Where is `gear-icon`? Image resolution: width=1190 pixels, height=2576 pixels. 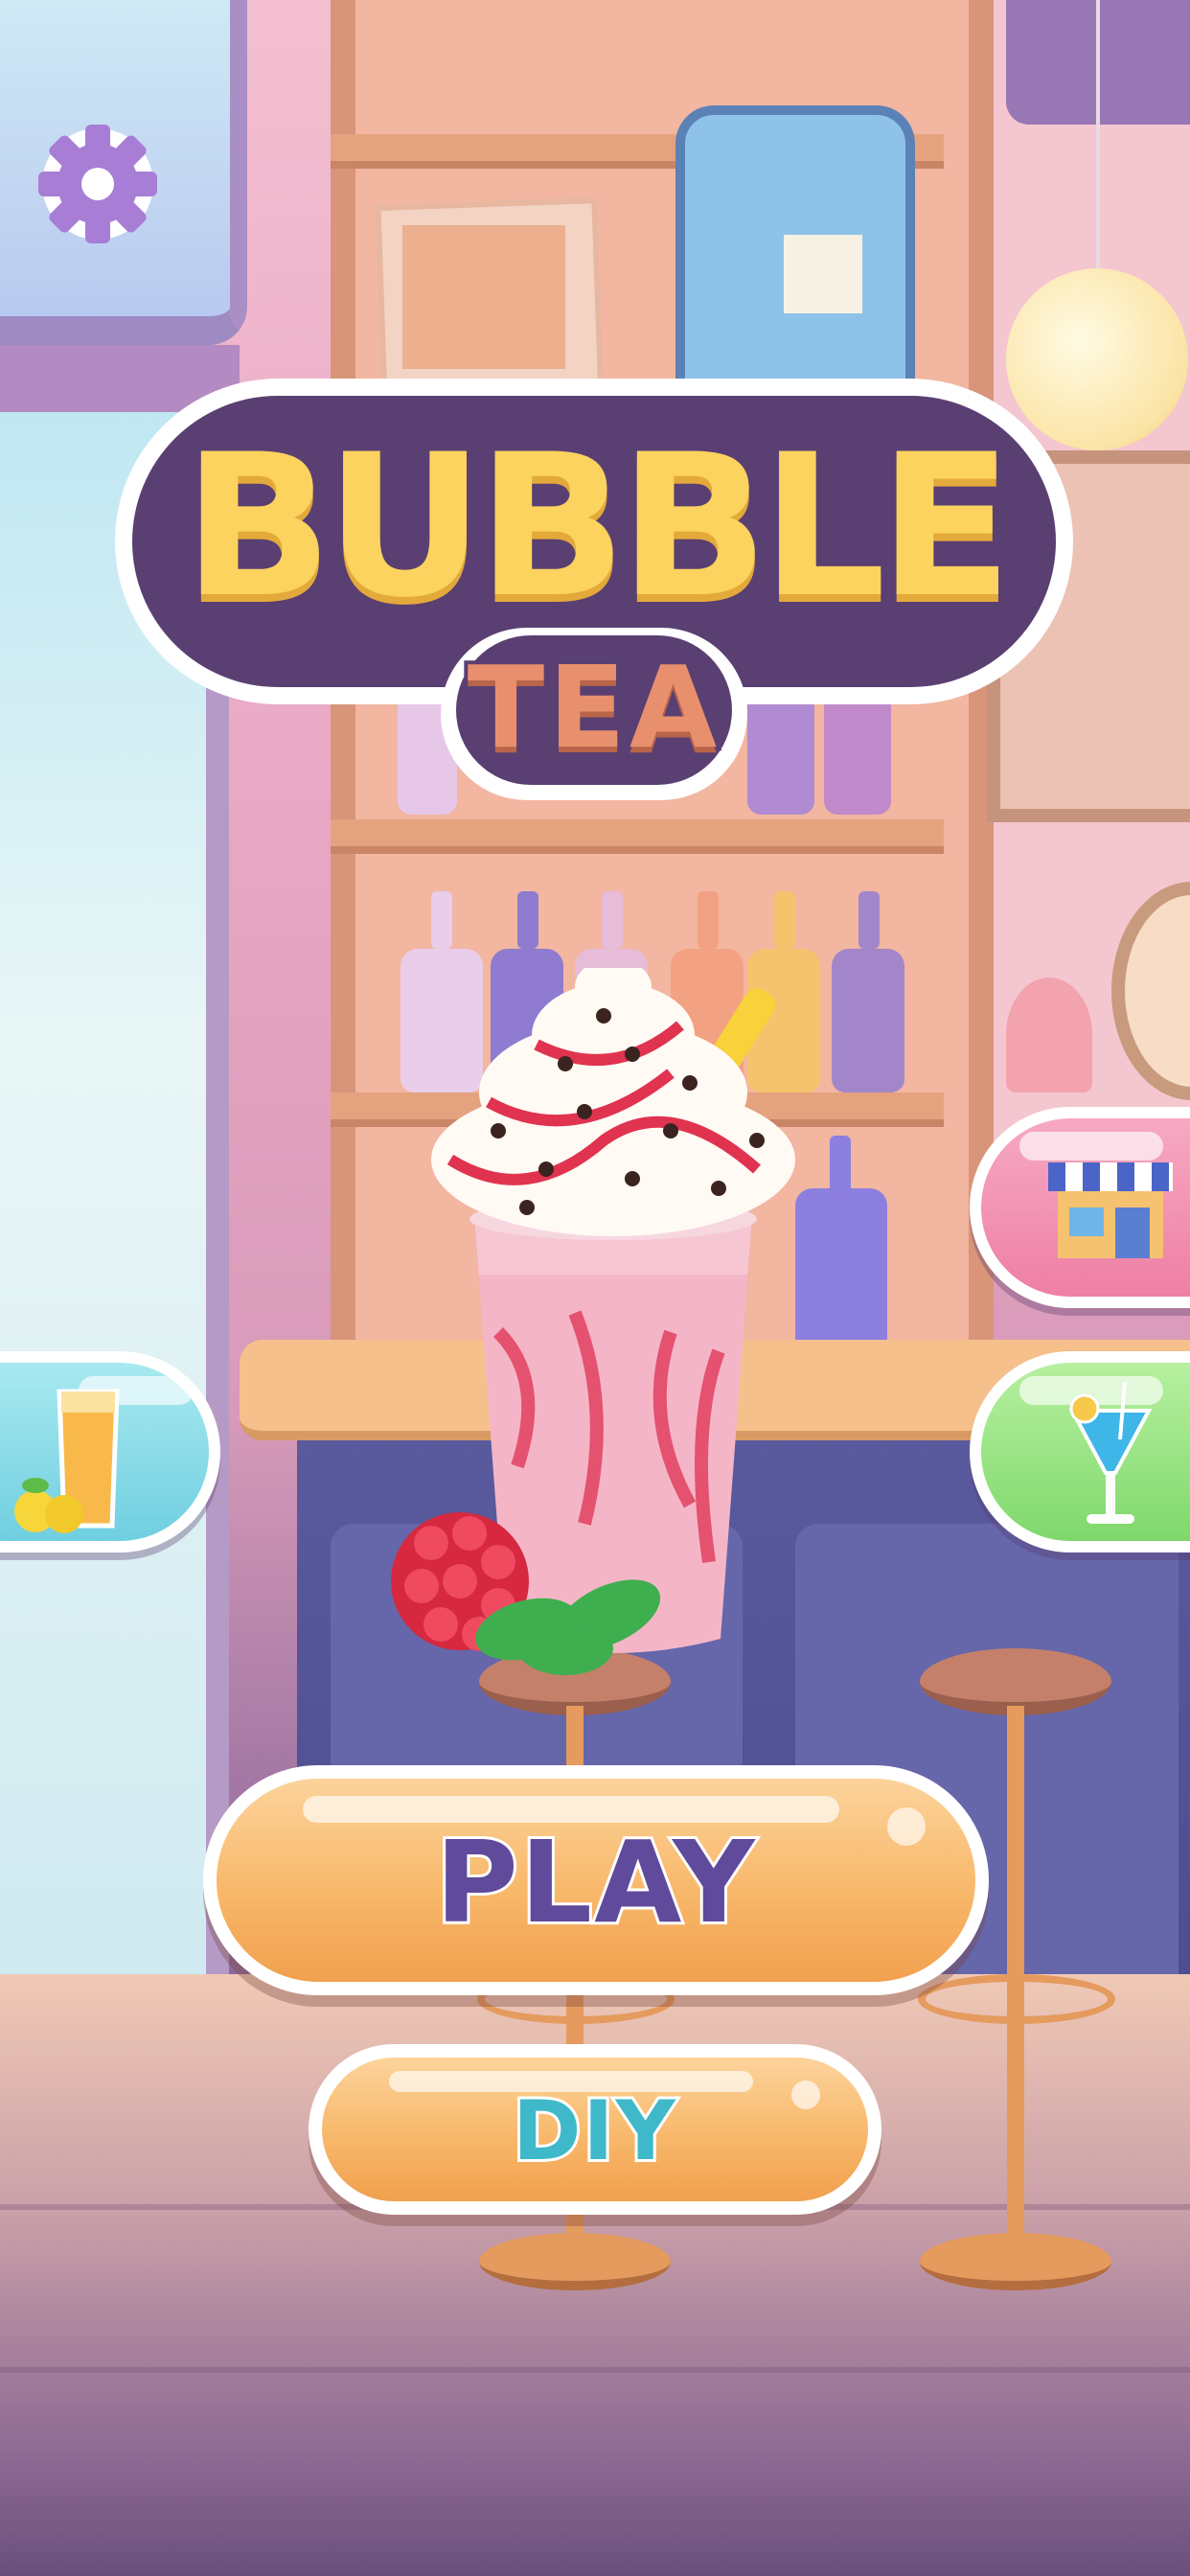
gear-icon is located at coordinates (97, 184).